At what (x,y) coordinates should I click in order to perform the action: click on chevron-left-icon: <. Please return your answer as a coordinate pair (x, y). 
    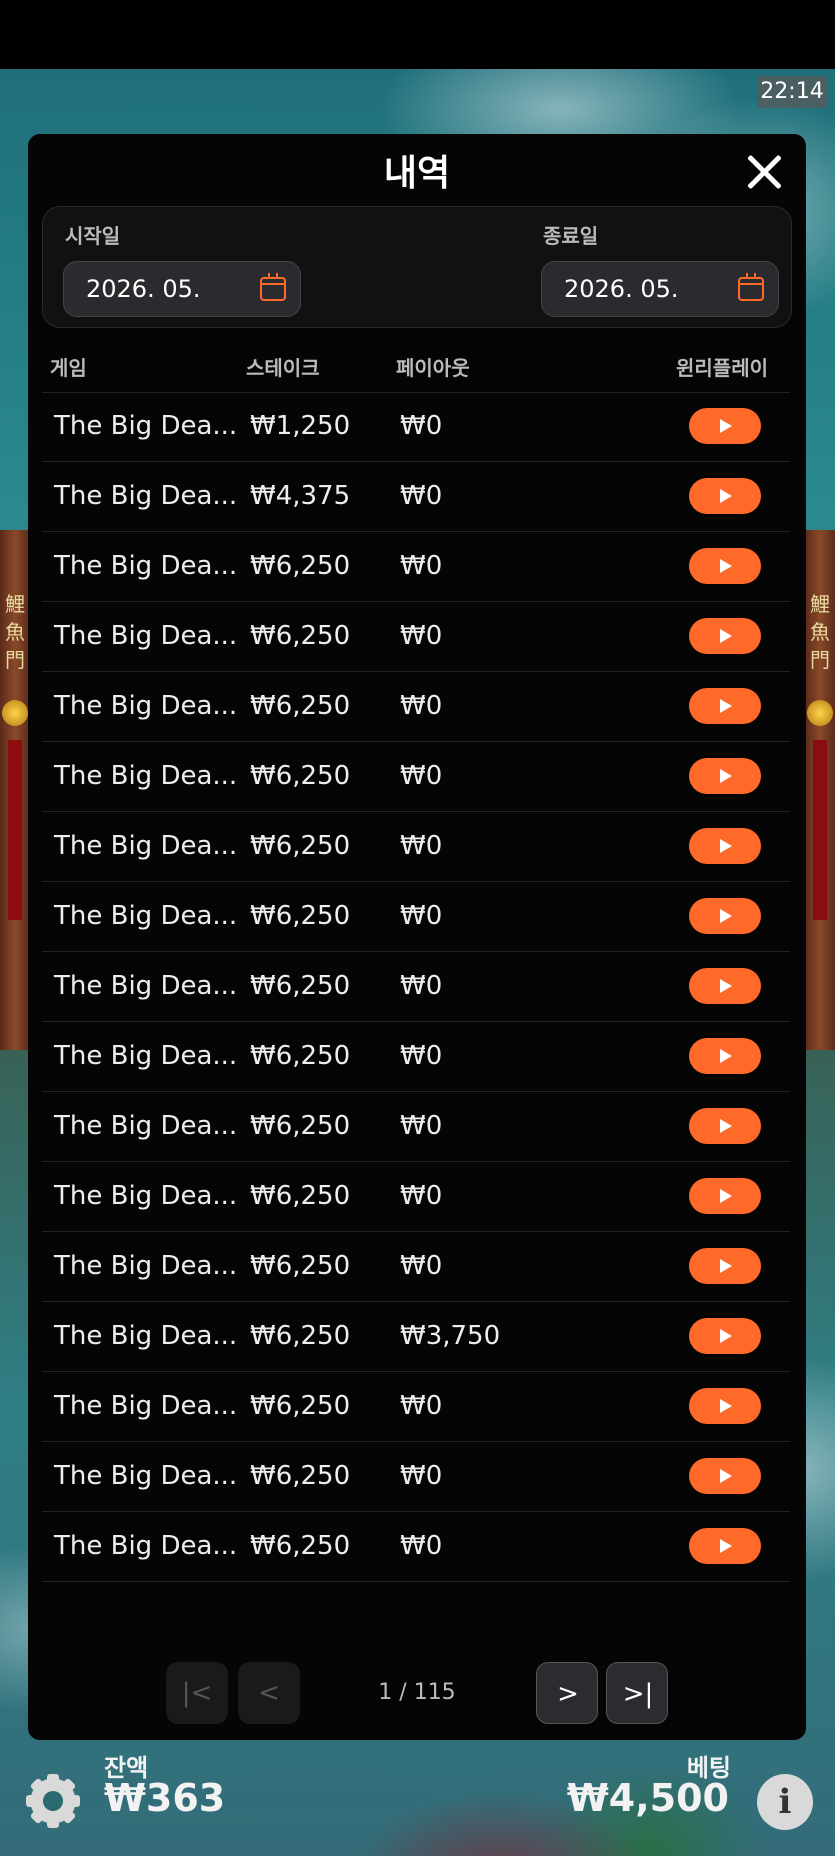
    Looking at the image, I should click on (269, 1693).